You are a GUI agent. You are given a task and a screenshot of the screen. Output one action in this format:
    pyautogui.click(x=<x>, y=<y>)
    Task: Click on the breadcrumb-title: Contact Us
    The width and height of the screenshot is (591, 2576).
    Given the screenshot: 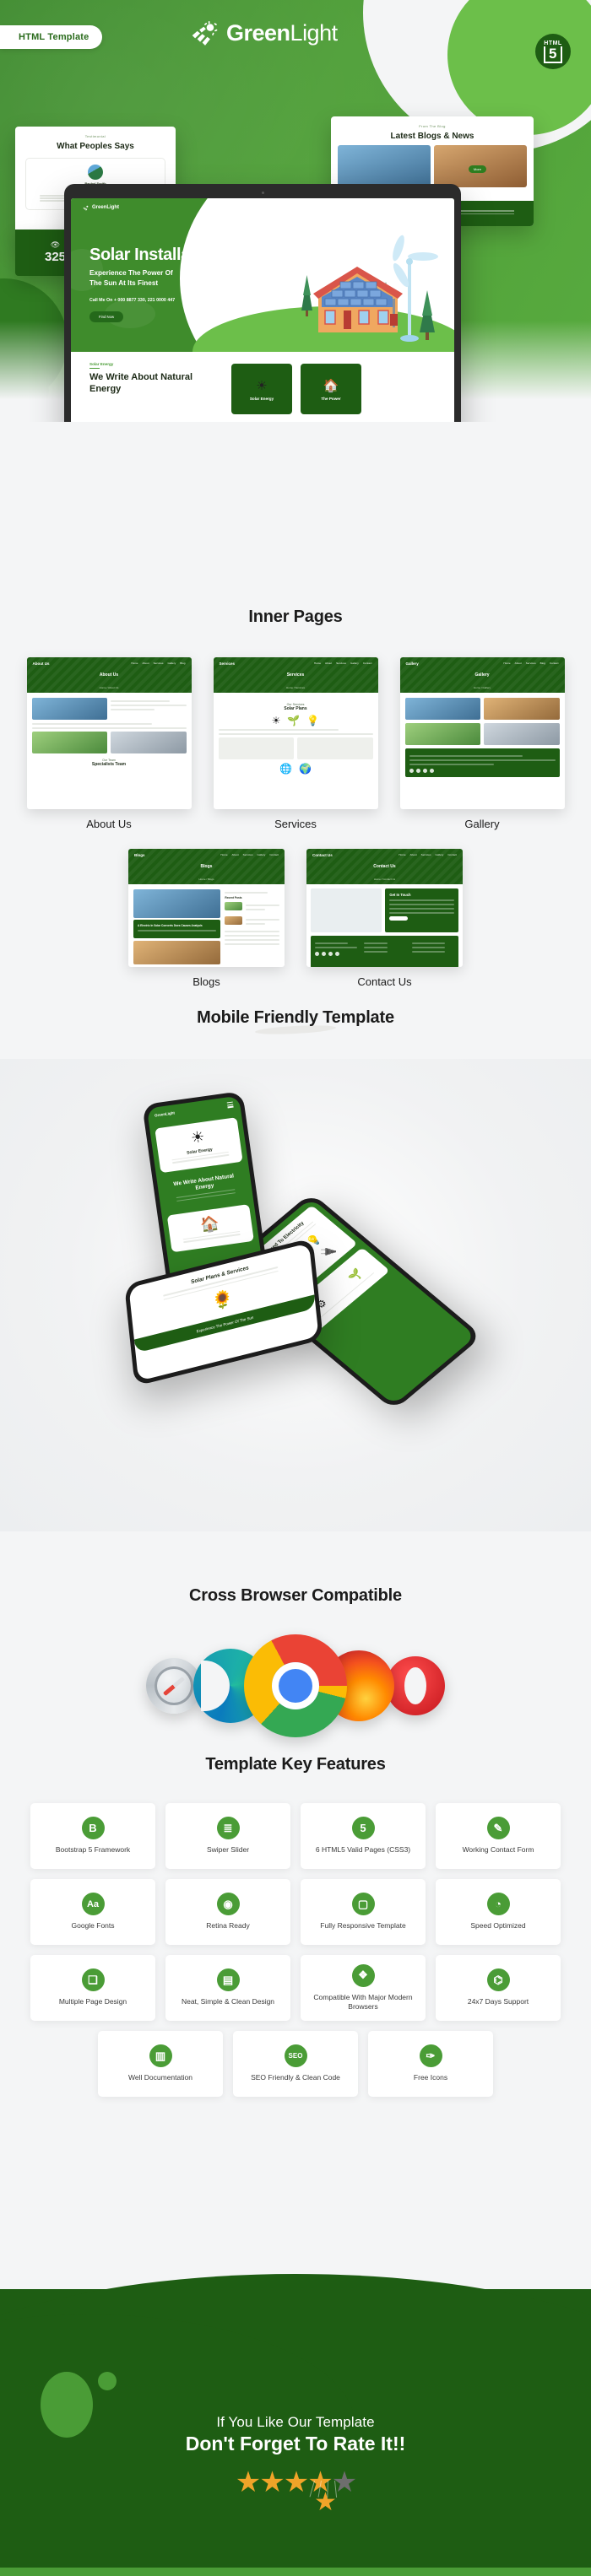 What is the action you would take?
    pyautogui.click(x=385, y=866)
    